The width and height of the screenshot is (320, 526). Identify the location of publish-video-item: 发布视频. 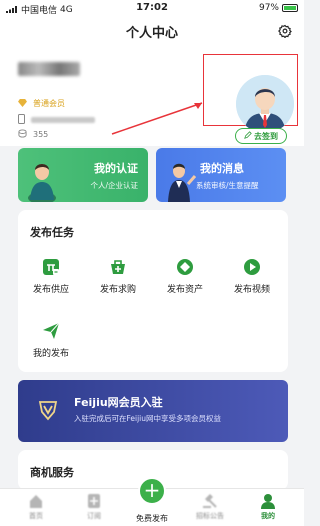
(252, 276).